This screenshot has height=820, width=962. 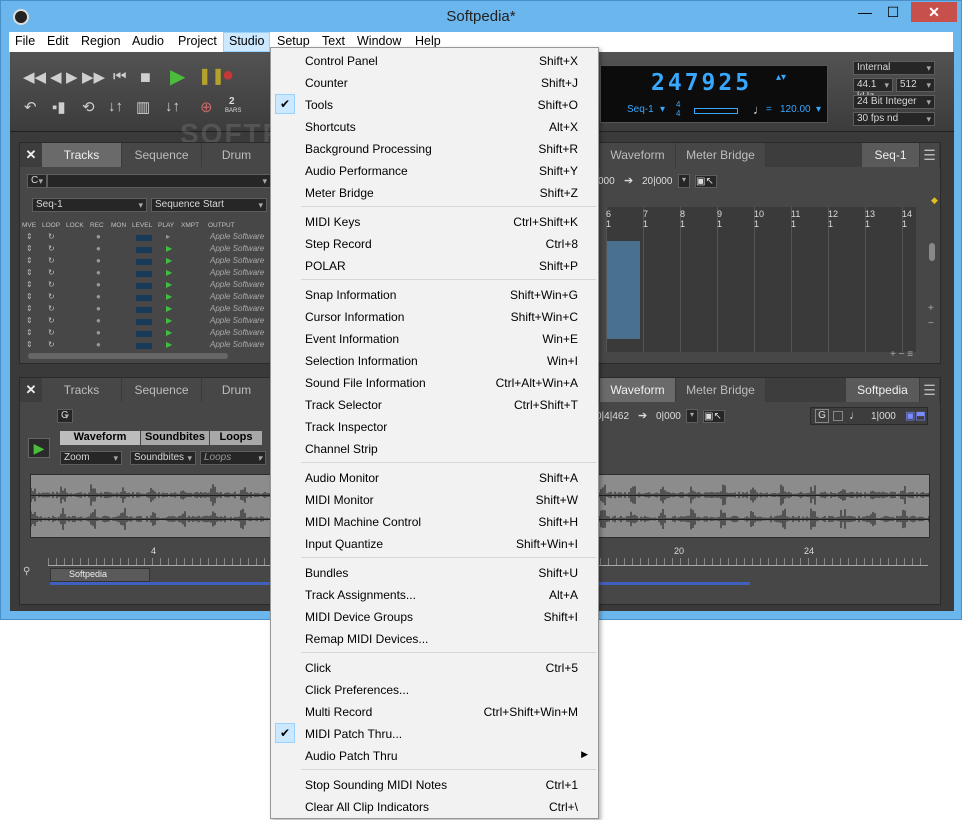 What do you see at coordinates (915, 415) in the screenshot?
I see `grid-snap-icon: ▣⬒` at bounding box center [915, 415].